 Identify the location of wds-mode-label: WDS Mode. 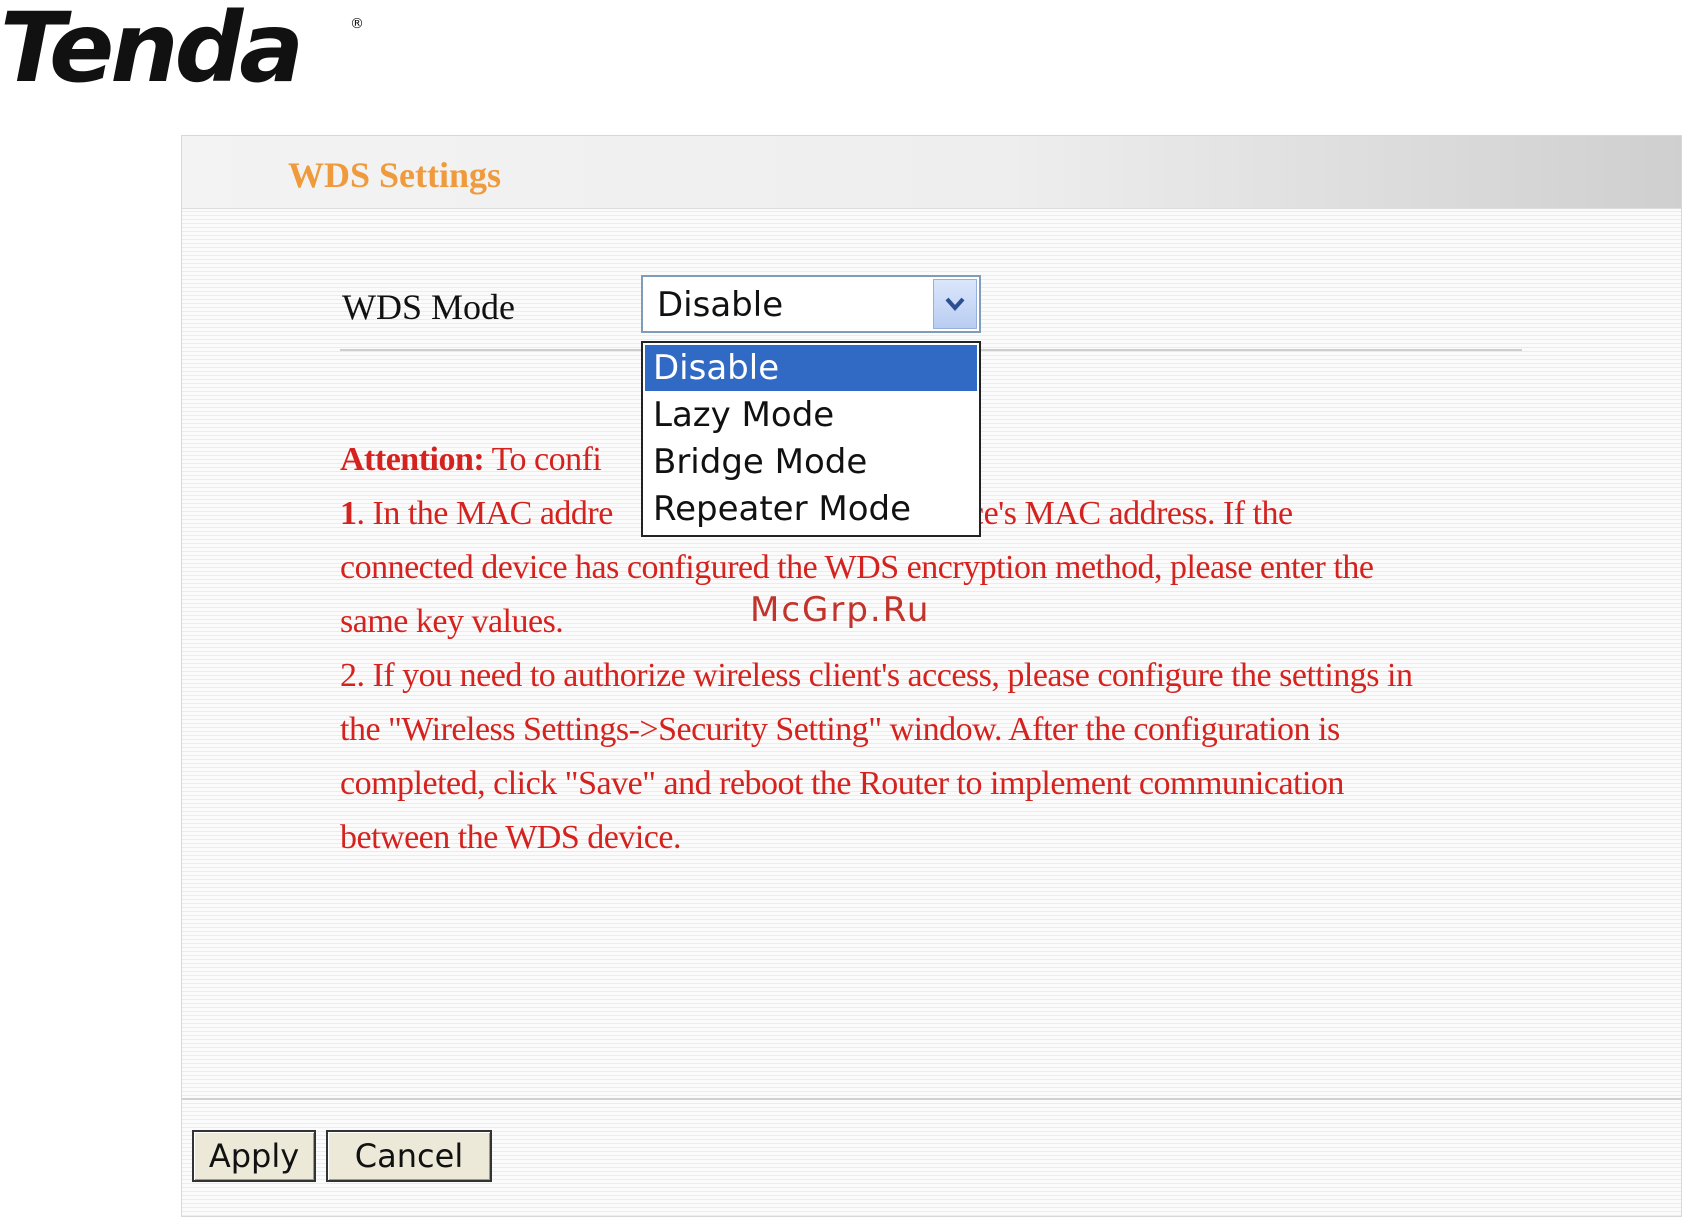
(428, 307).